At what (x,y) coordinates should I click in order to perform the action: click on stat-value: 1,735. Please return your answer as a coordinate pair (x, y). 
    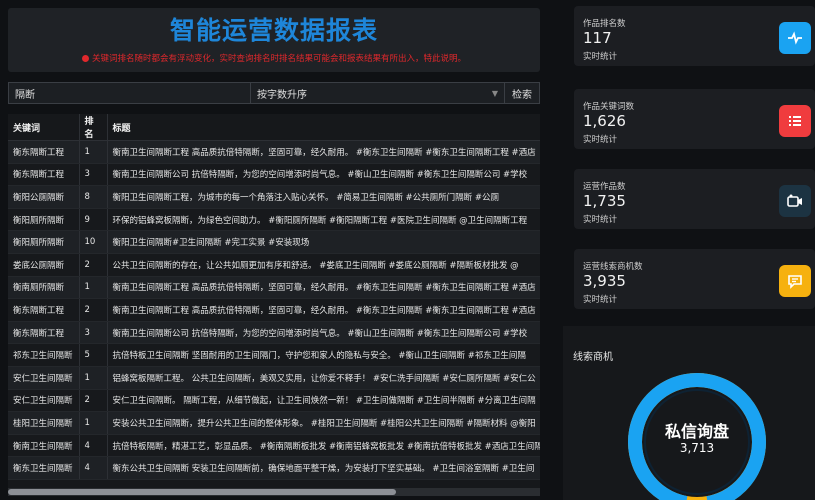
    Looking at the image, I should click on (604, 201).